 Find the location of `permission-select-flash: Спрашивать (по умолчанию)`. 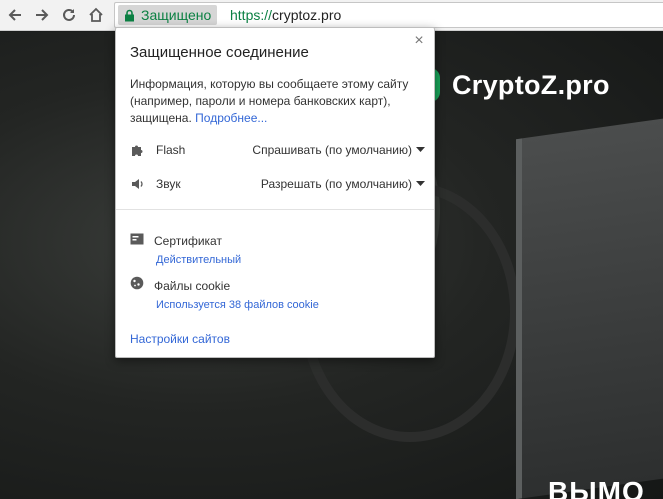

permission-select-flash: Спрашивать (по умолчанию) is located at coordinates (338, 150).